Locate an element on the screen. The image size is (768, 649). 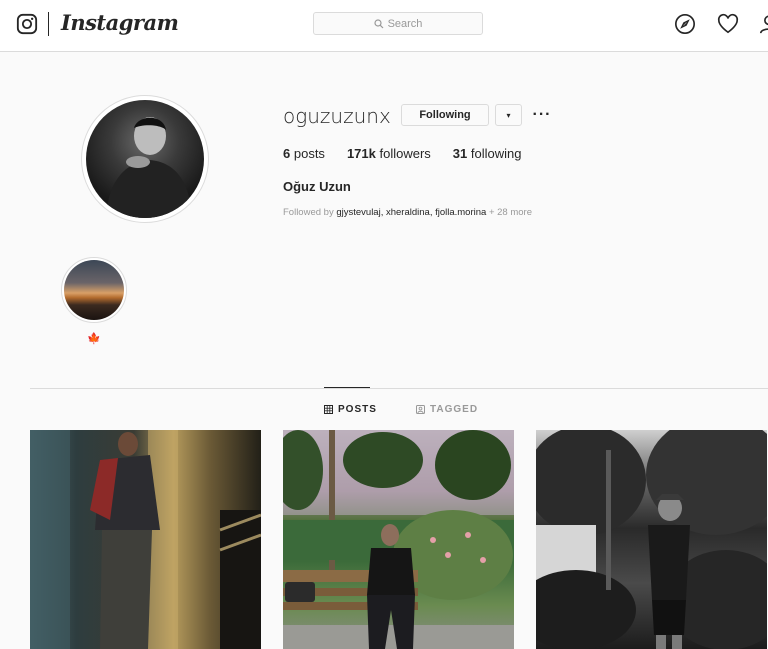
tab-tagged: TAGGED is located at coordinates (447, 409).